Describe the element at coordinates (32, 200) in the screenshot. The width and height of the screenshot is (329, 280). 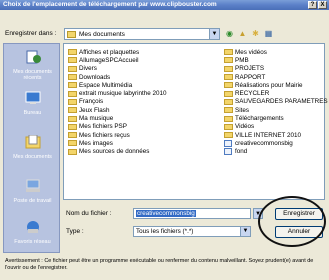
I see `place-label: Poste de travail` at that location.